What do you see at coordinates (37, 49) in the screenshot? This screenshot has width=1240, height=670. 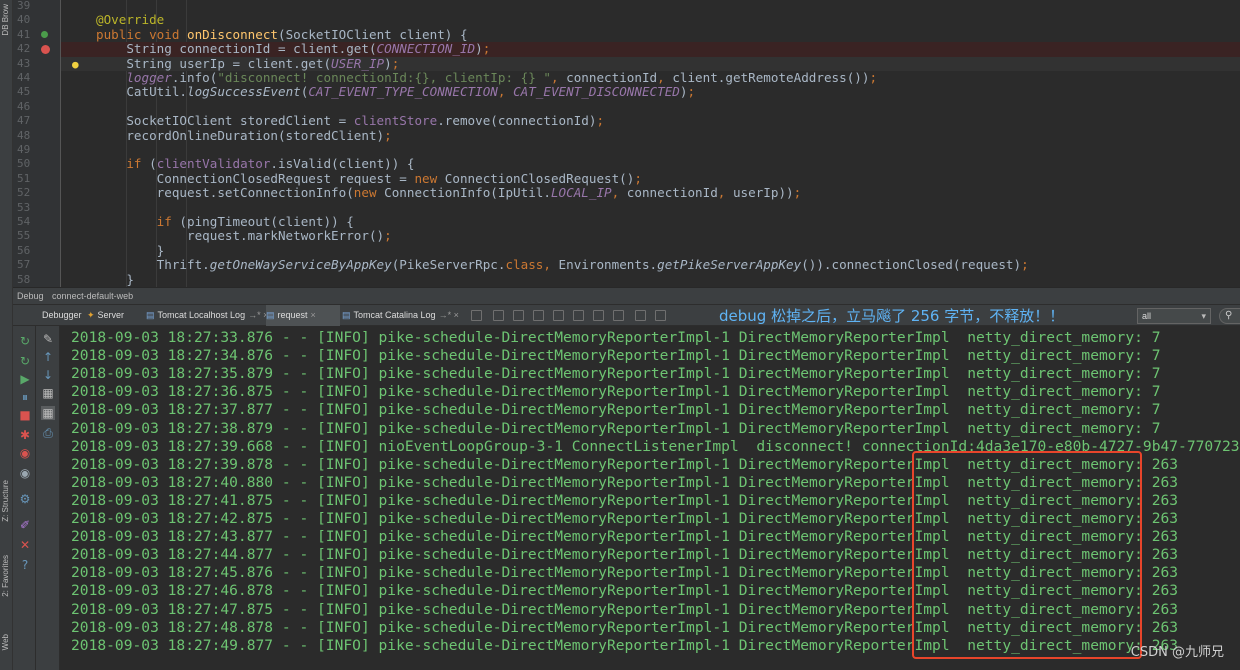 I see `line-number: 42` at bounding box center [37, 49].